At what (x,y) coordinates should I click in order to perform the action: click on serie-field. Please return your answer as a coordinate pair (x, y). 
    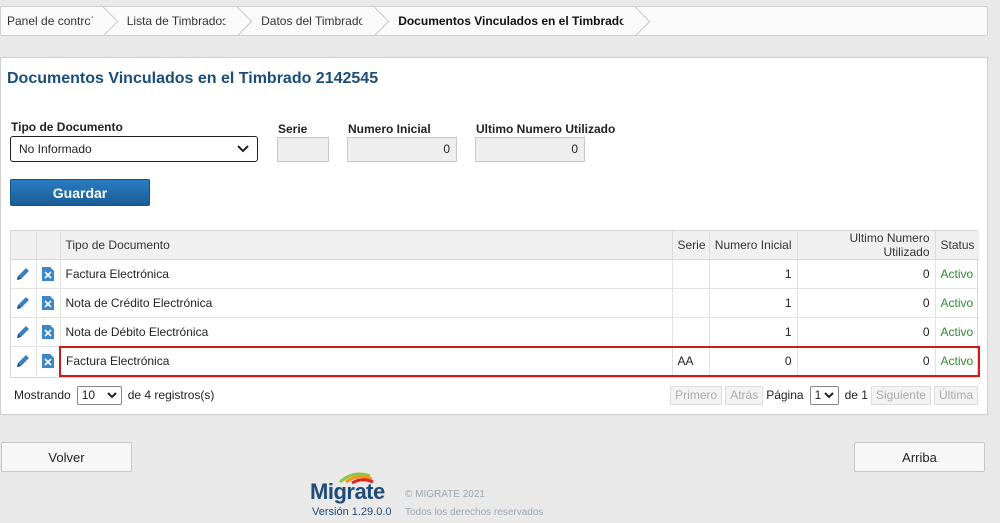
    Looking at the image, I should click on (303, 149).